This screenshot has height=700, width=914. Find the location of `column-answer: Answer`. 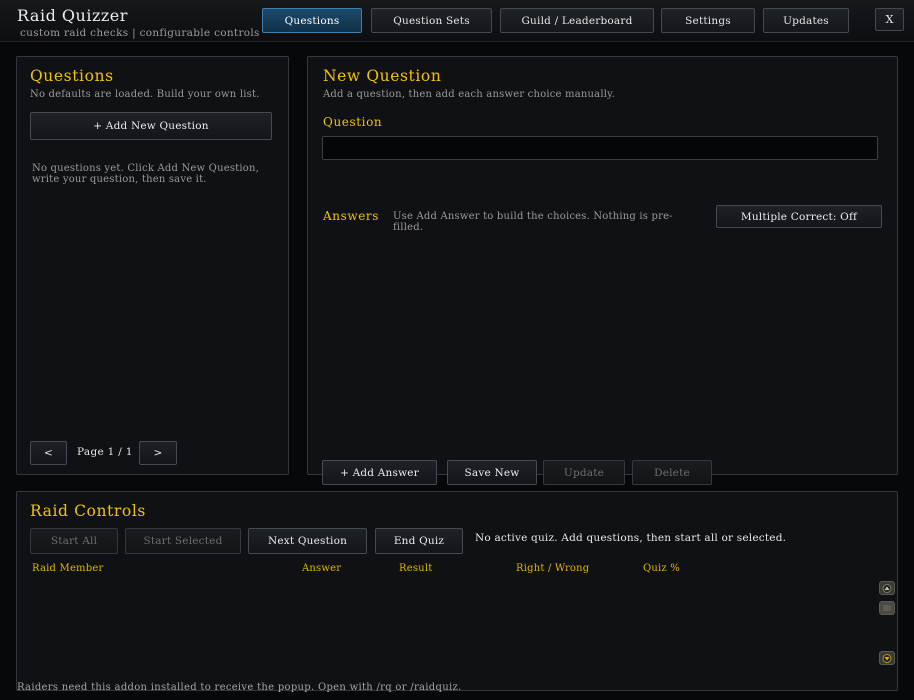

column-answer: Answer is located at coordinates (321, 568).